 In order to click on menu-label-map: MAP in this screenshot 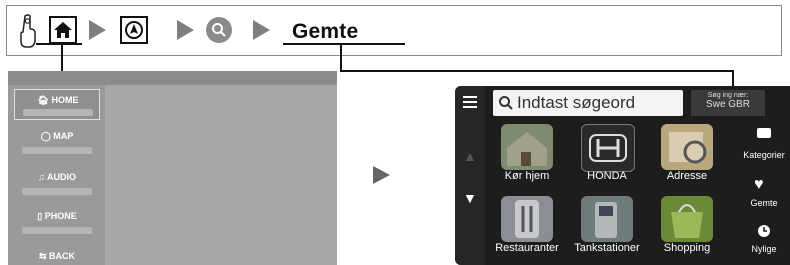, I will do `click(63, 136)`.